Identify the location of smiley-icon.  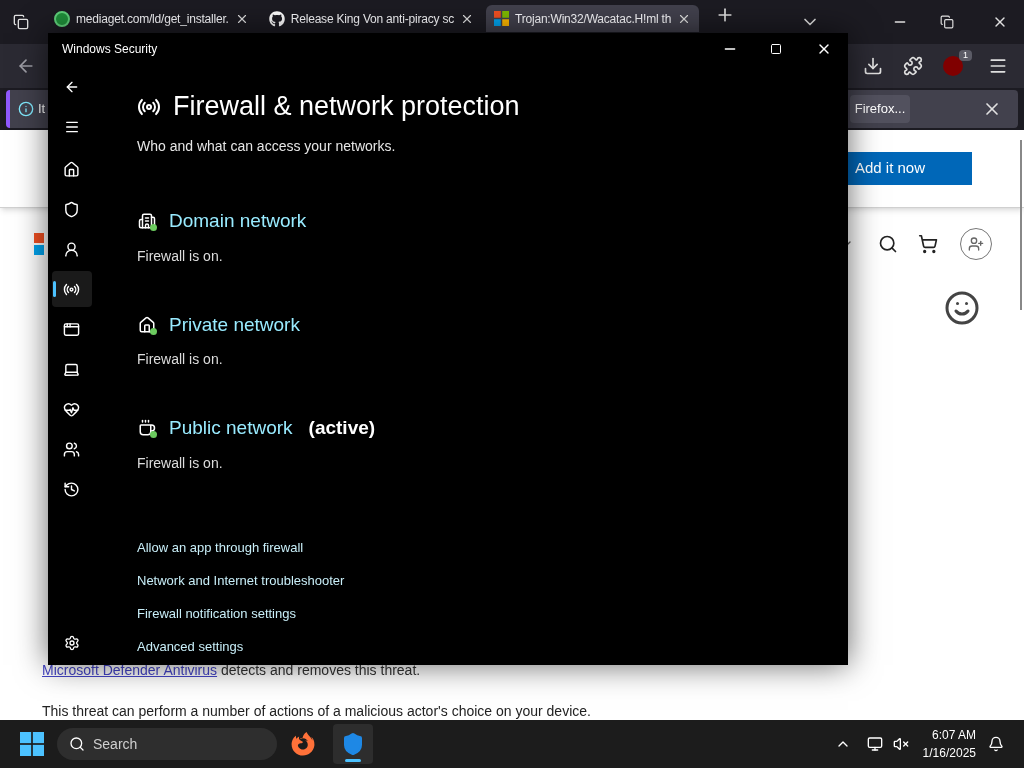
(962, 308).